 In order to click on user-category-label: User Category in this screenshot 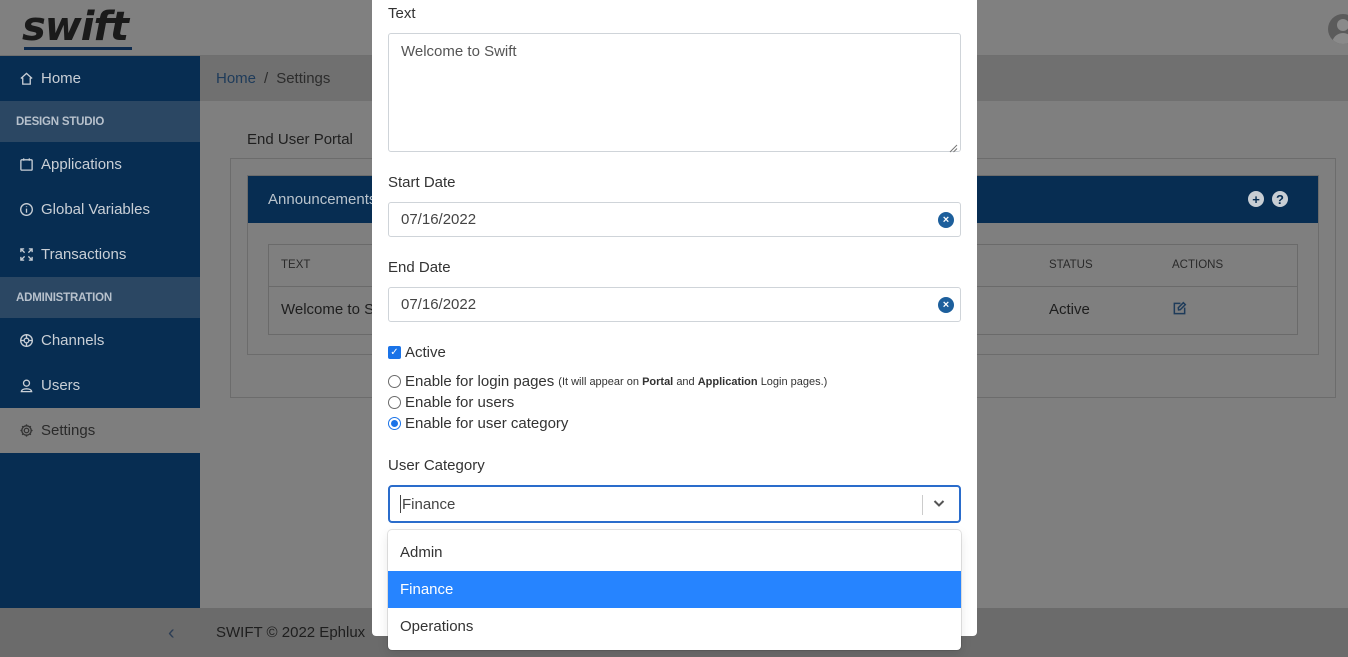, I will do `click(436, 465)`.